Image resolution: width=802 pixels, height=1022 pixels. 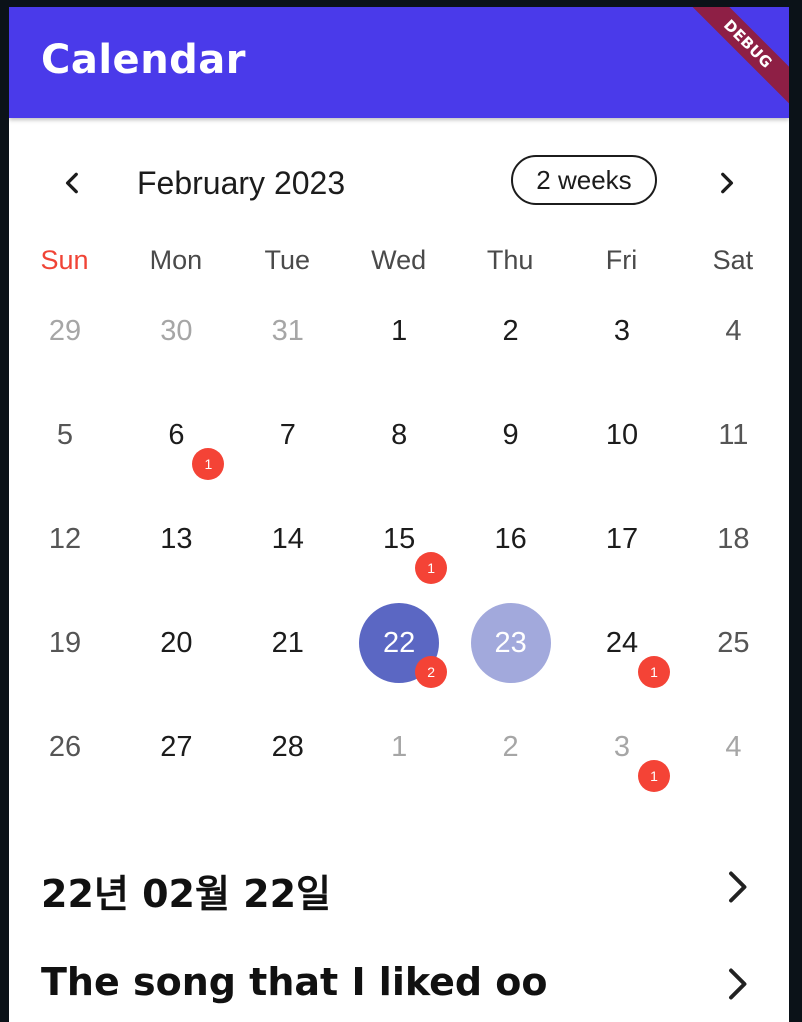 I want to click on day-number: 14, so click(x=287, y=538).